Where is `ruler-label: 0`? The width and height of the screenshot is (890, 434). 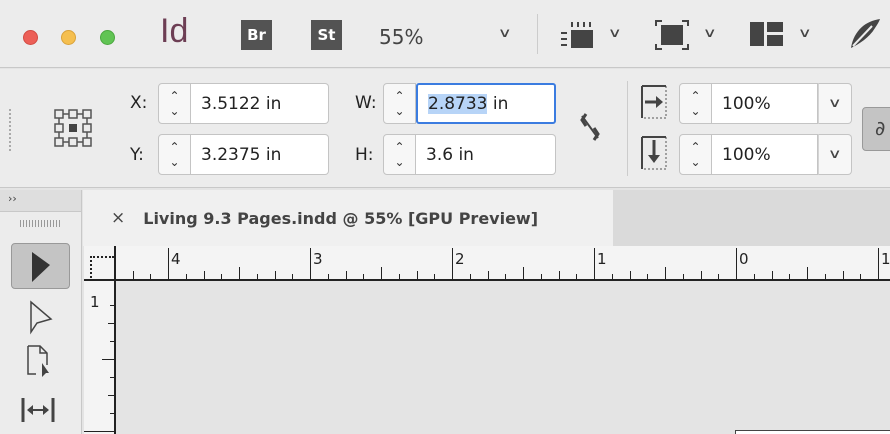
ruler-label: 0 is located at coordinates (744, 259).